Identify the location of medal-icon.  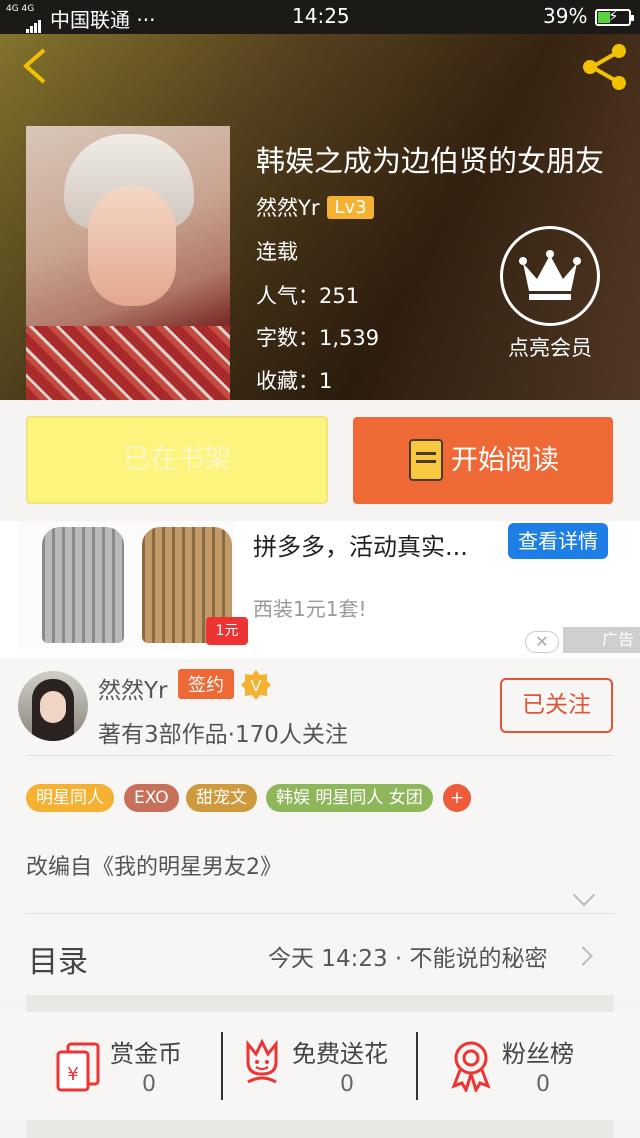
(471, 1066).